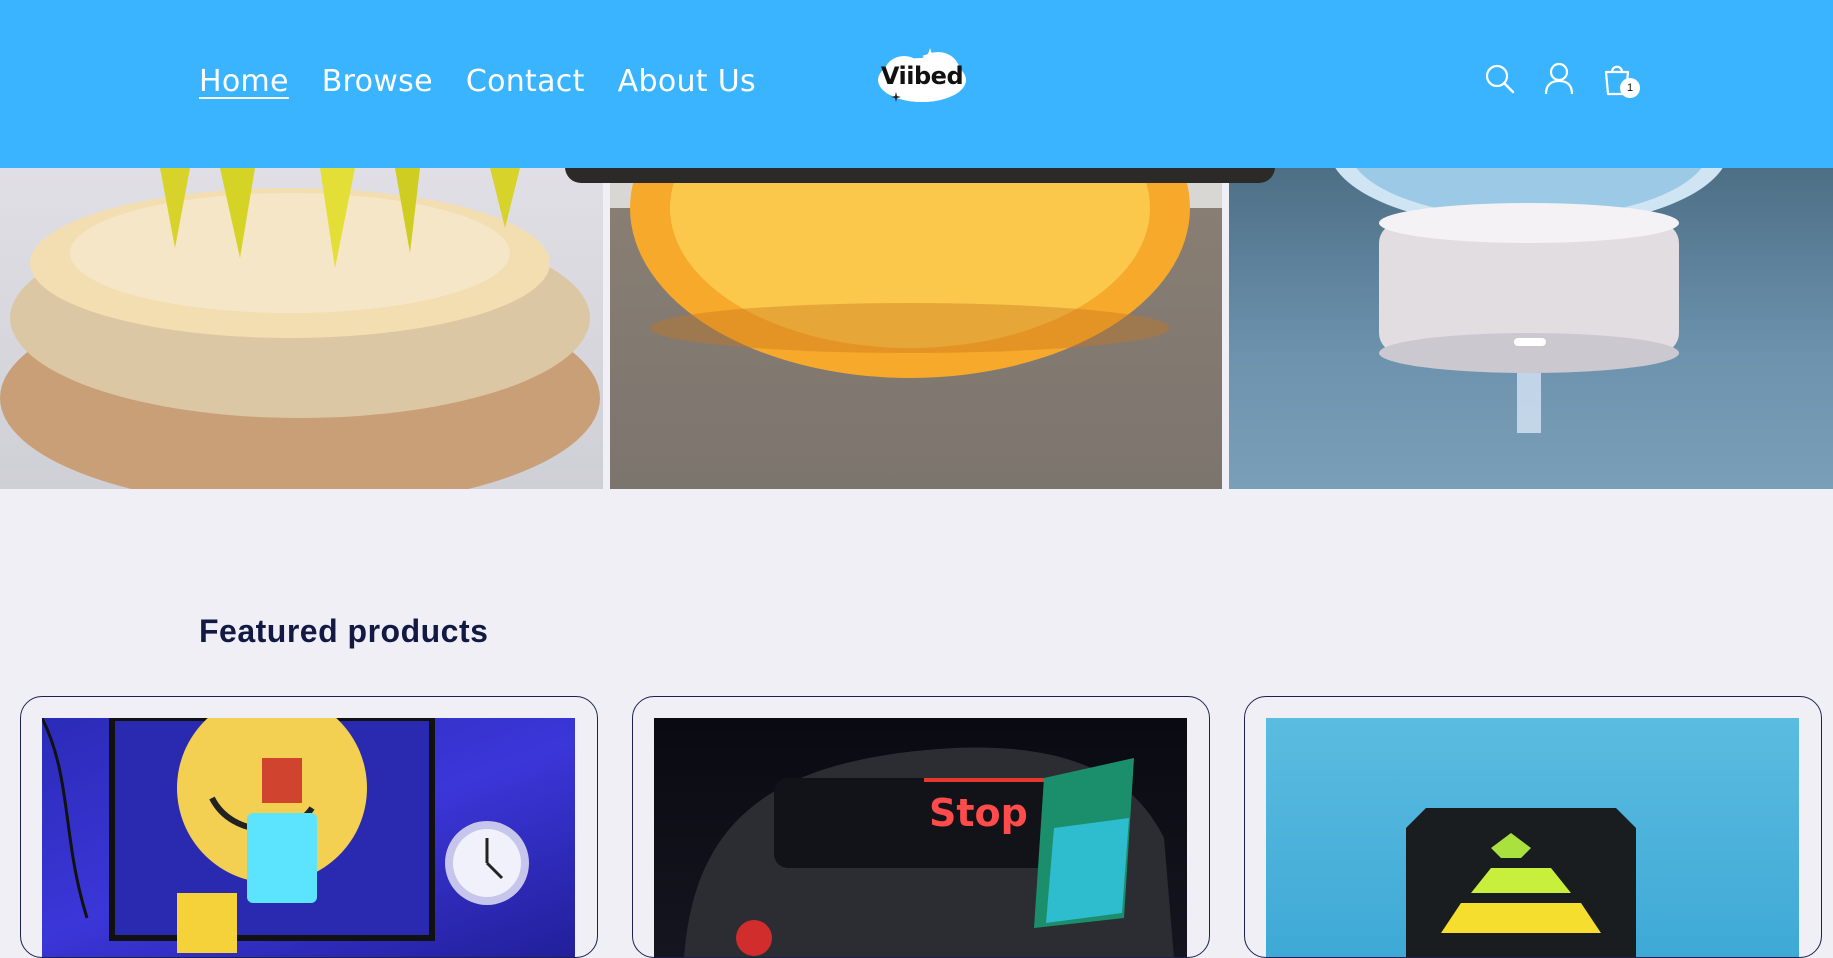 This screenshot has width=1833, height=958. I want to click on hero-image-crystal-ball-lamp, so click(1531, 328).